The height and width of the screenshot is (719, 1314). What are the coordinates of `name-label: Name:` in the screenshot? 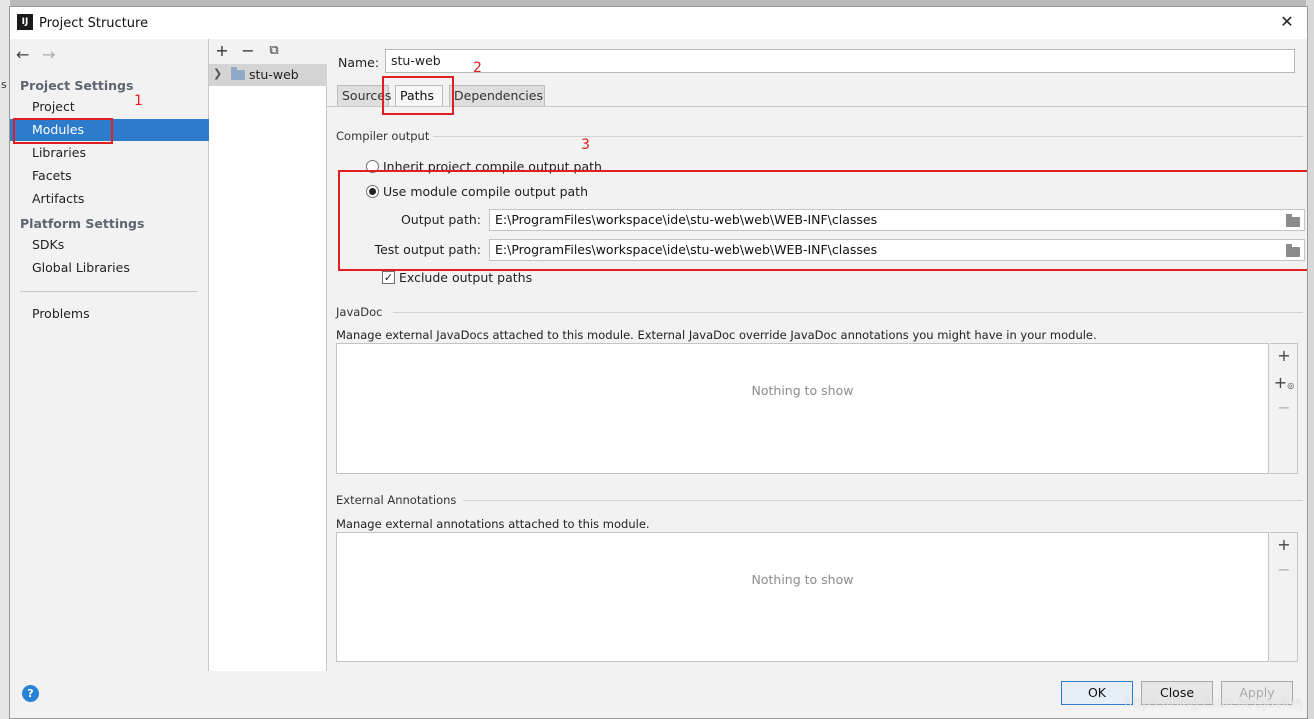 It's located at (359, 62).